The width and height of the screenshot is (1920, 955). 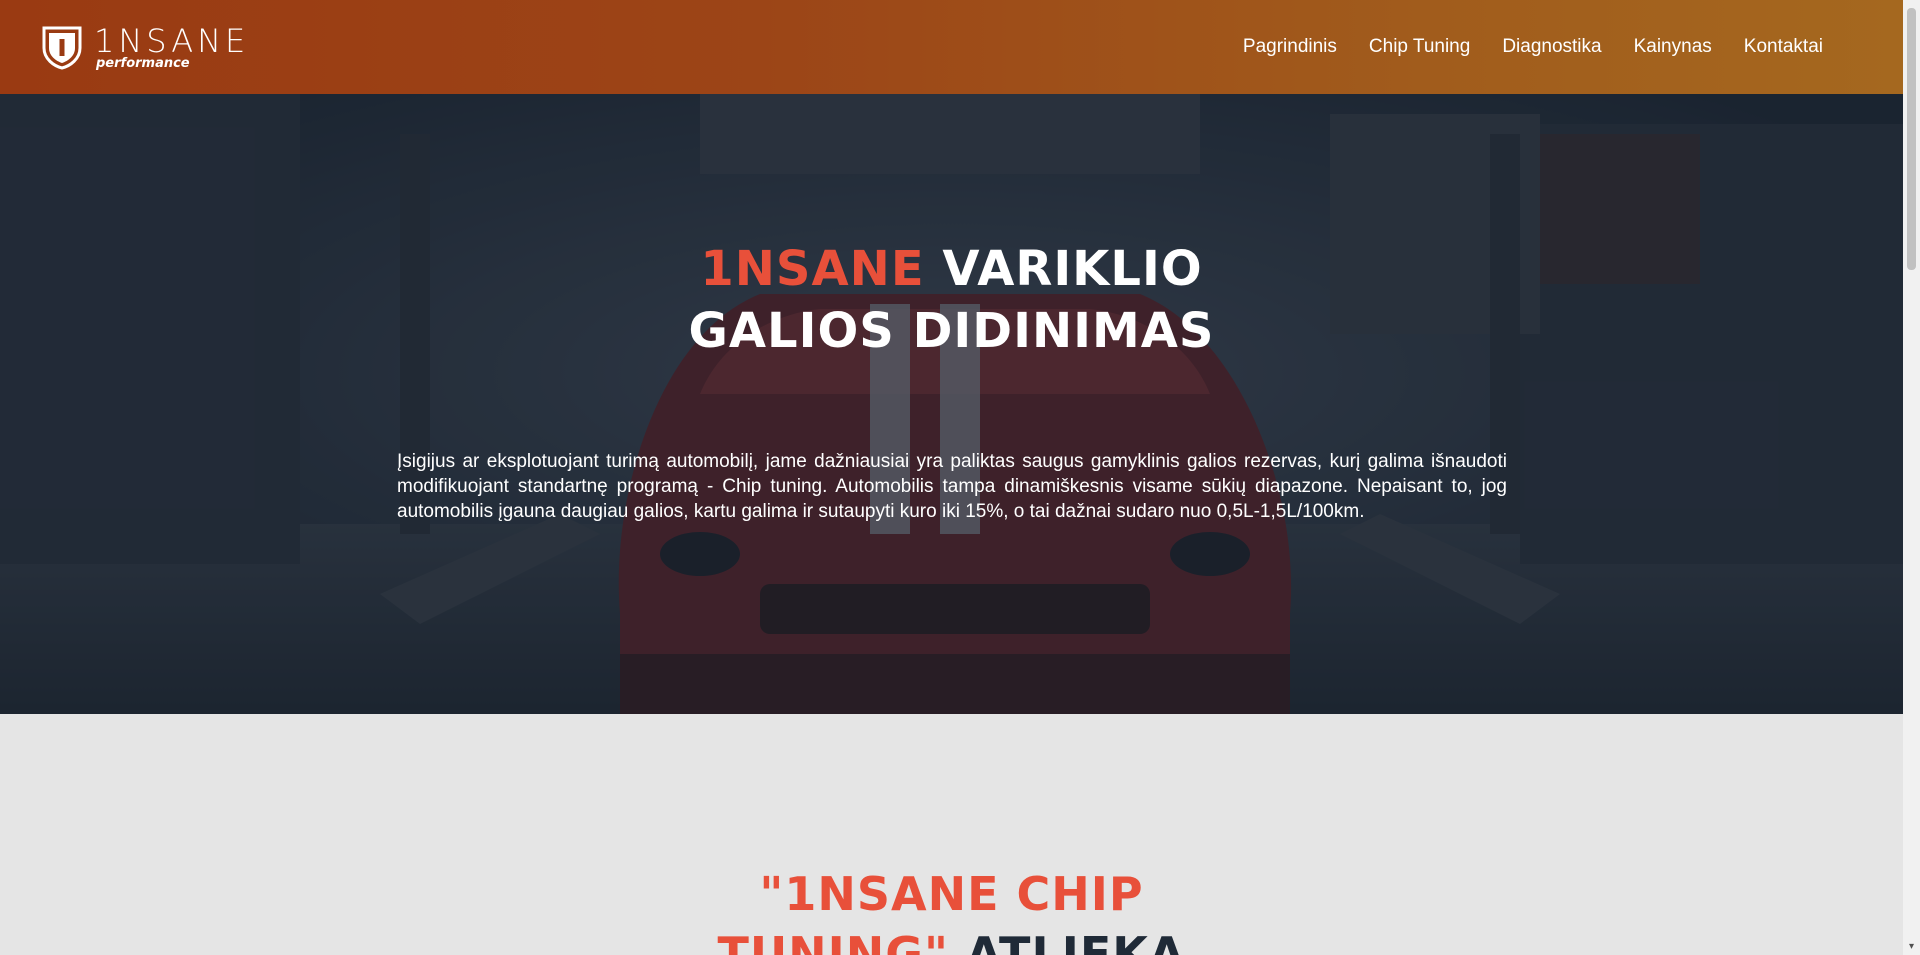 What do you see at coordinates (1067, 941) in the screenshot?
I see `services-title-rest: ATLIEKA` at bounding box center [1067, 941].